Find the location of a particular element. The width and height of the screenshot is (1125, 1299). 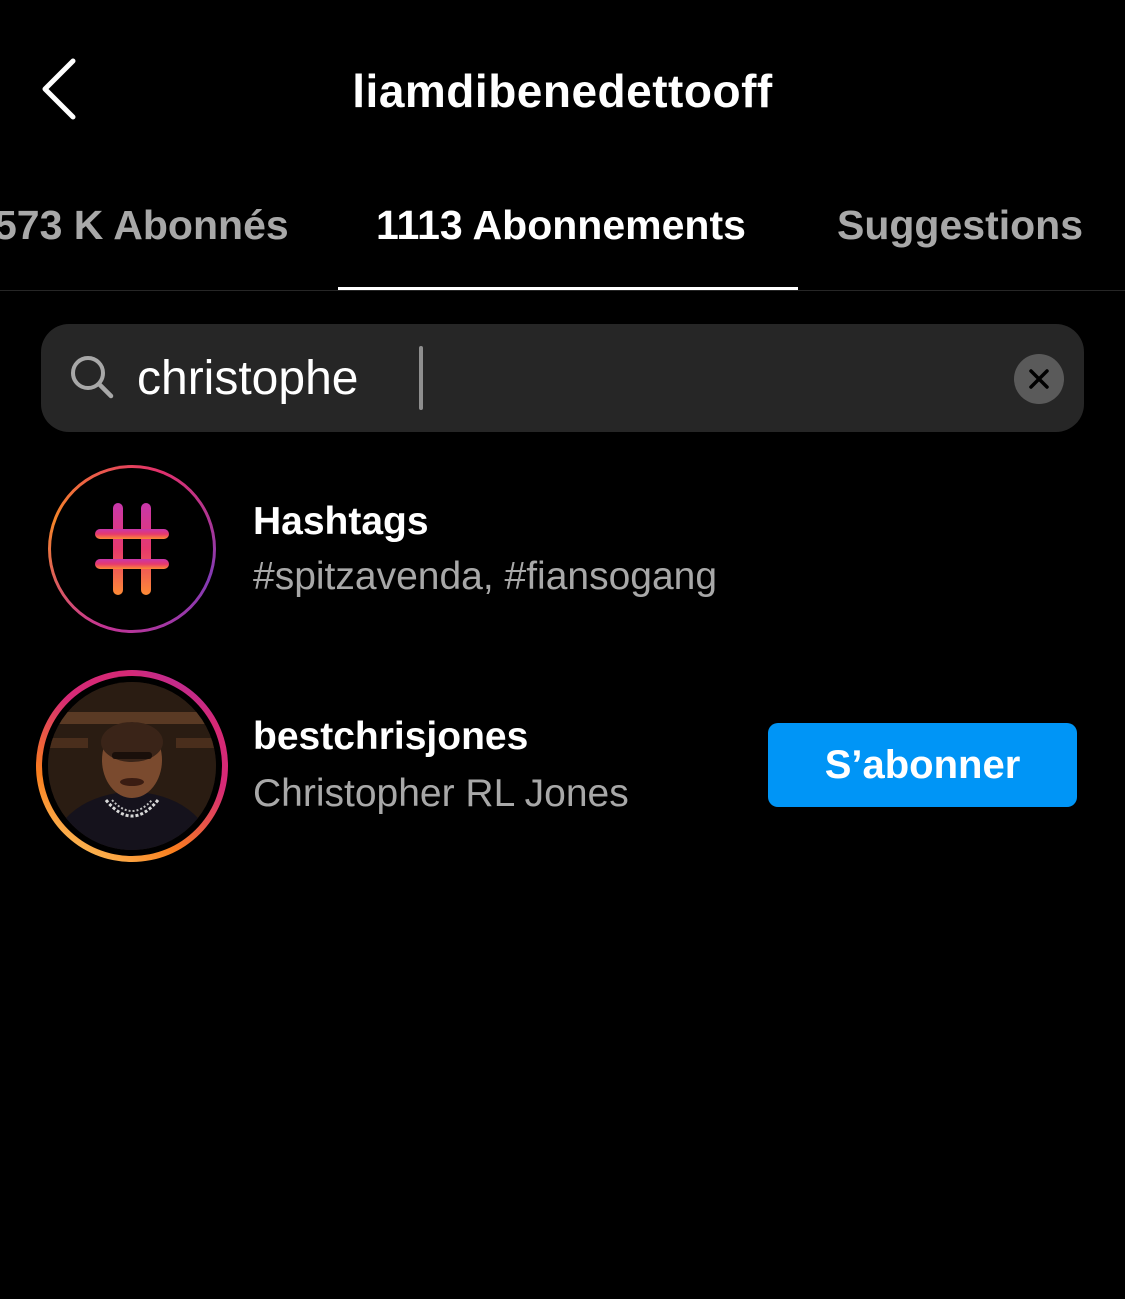

tab-following: 1113 Abonnements is located at coordinates (561, 225).